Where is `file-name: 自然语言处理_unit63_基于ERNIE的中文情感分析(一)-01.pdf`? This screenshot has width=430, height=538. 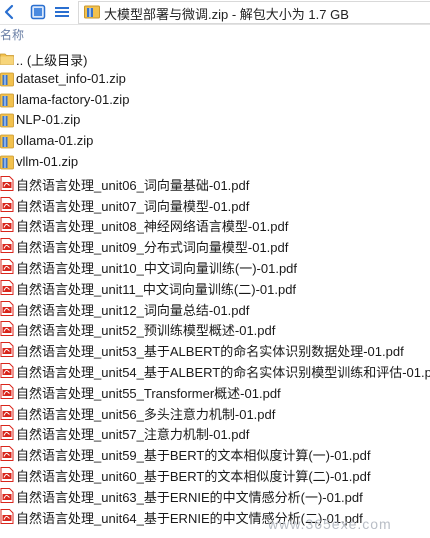
file-name: 自然语言处理_unit63_基于ERNIE的中文情感分析(一)-01.pdf is located at coordinates (189, 497).